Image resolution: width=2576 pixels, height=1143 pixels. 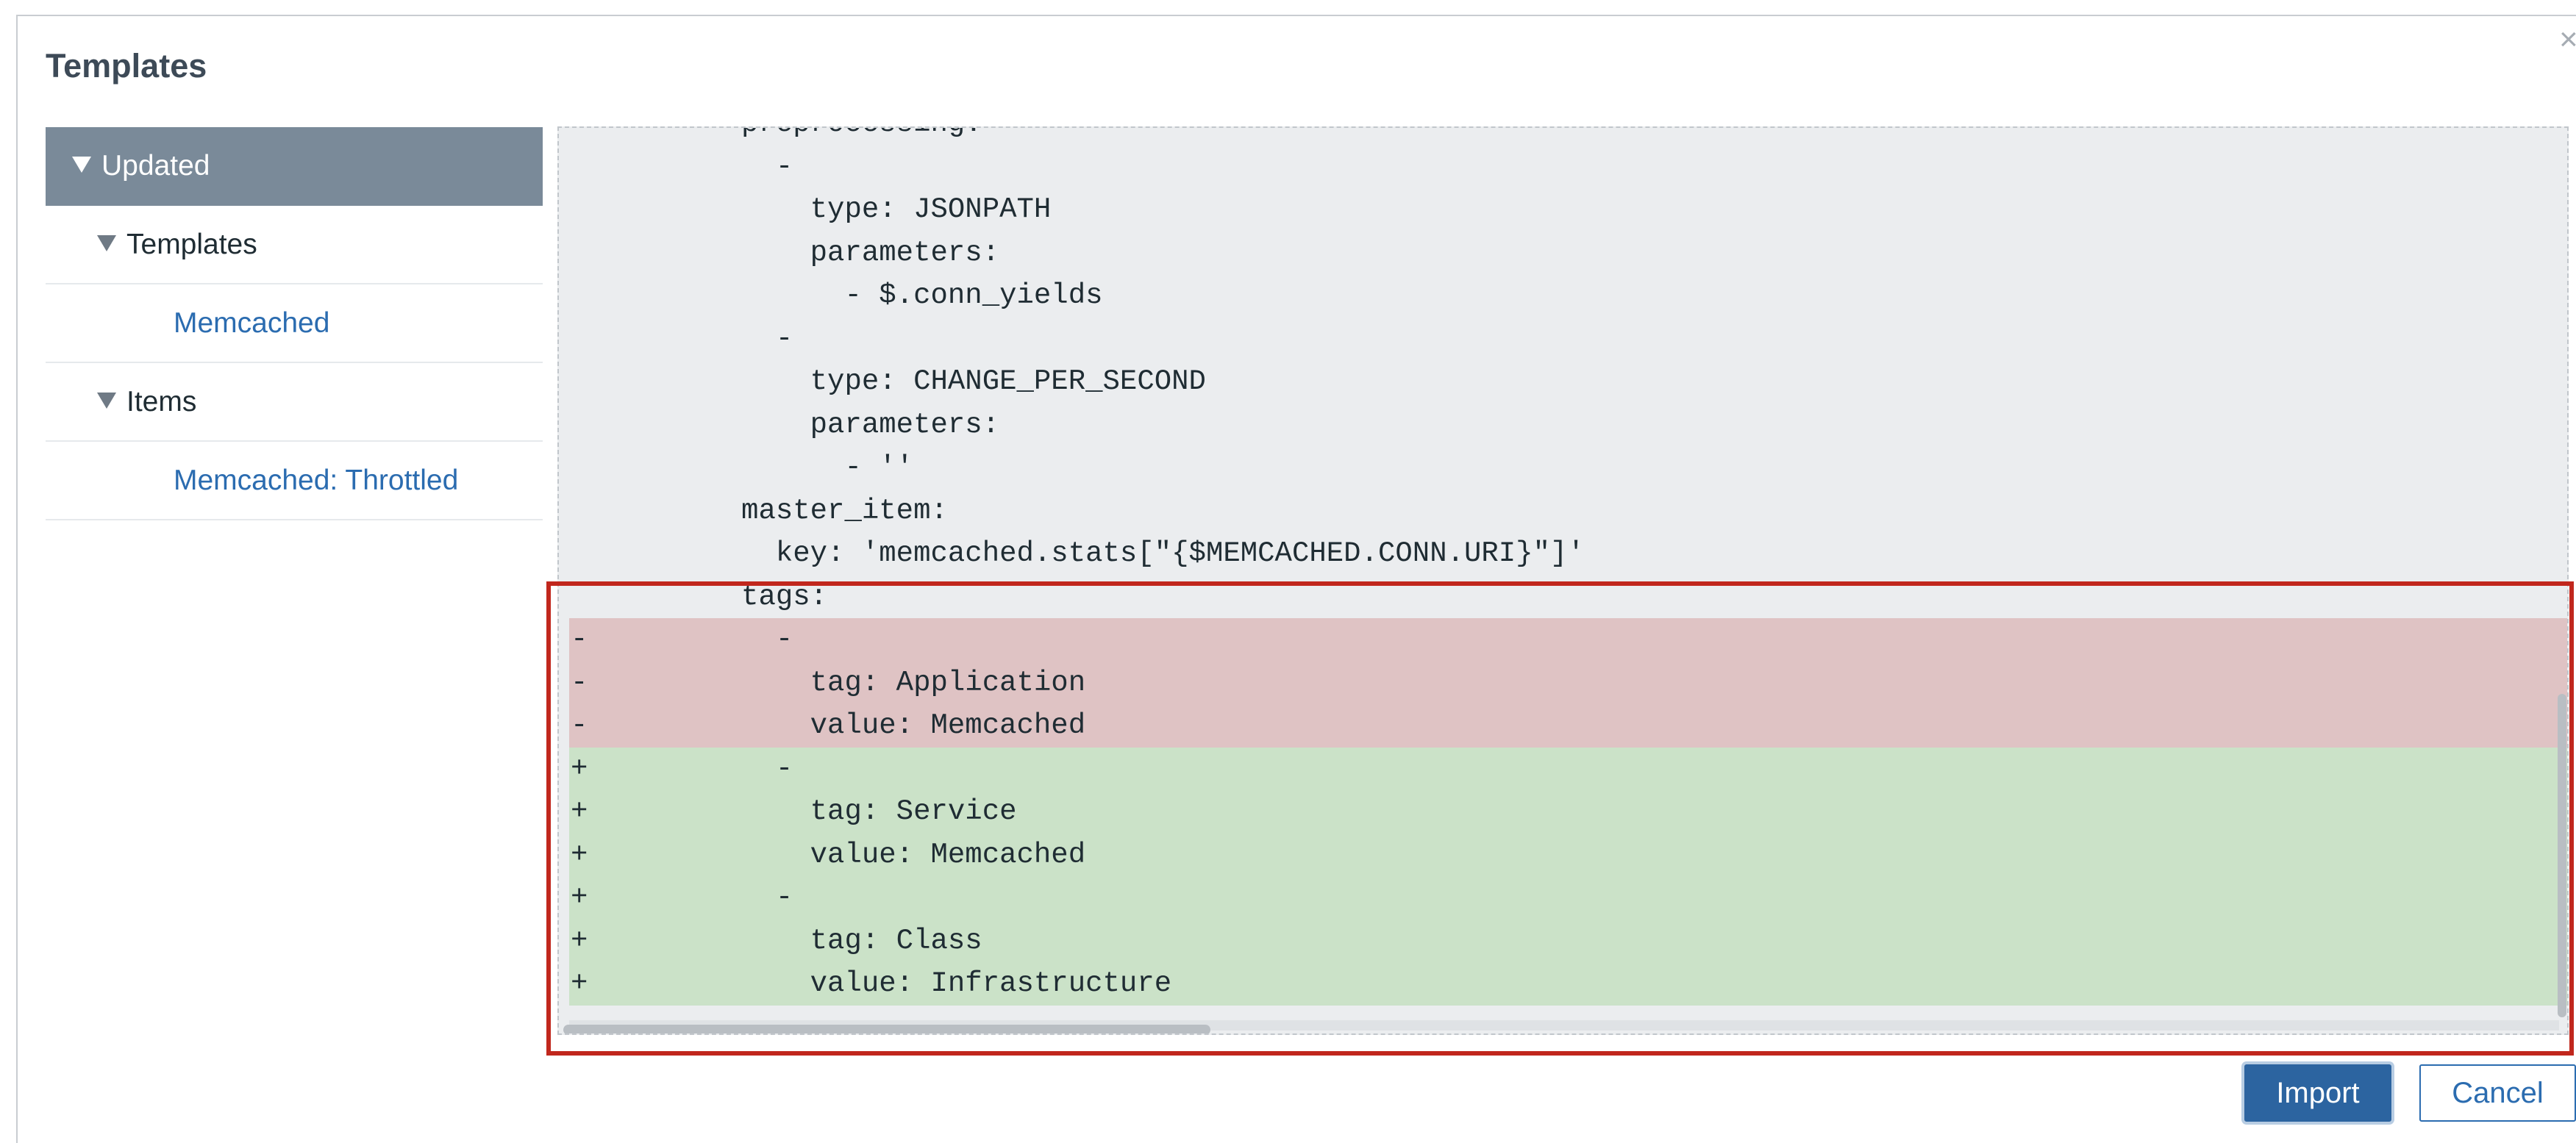 I want to click on diff-line-added: + value: Memcached, so click(x=1568, y=854).